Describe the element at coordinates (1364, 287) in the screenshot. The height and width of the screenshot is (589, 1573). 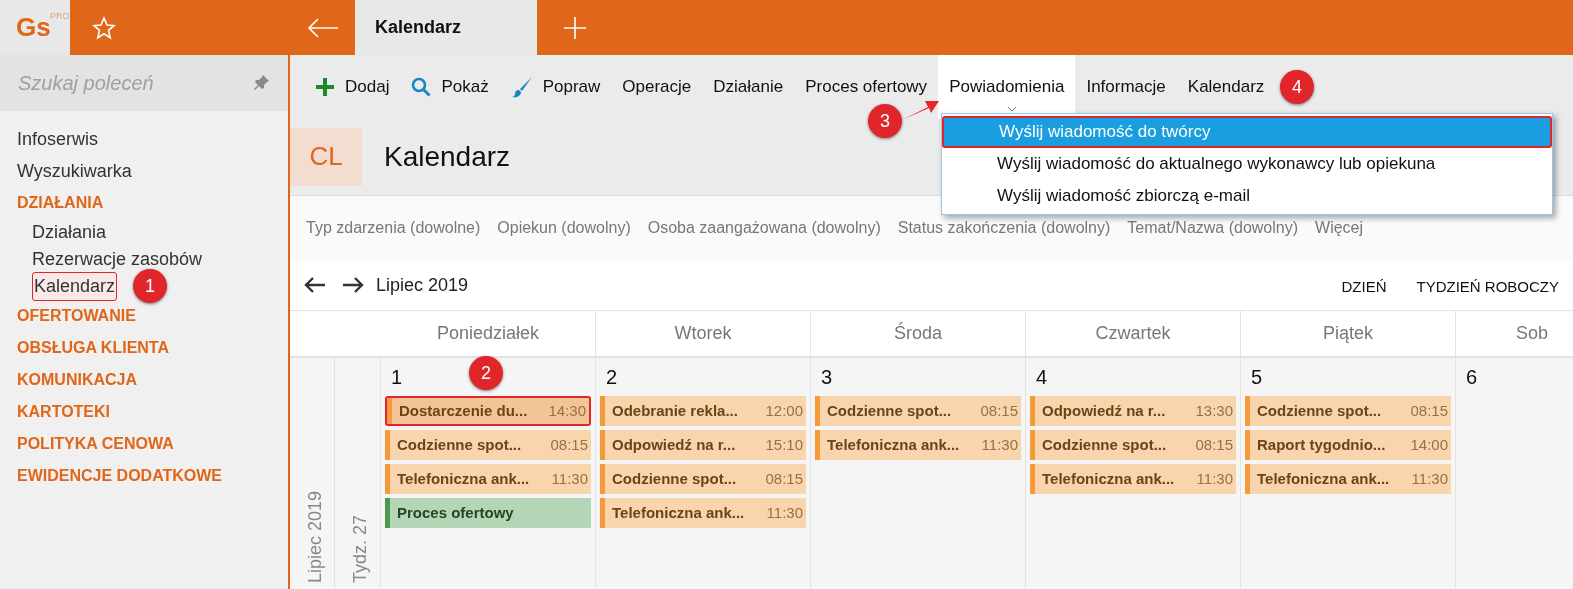
I see `view-button: DZIEŃ` at that location.